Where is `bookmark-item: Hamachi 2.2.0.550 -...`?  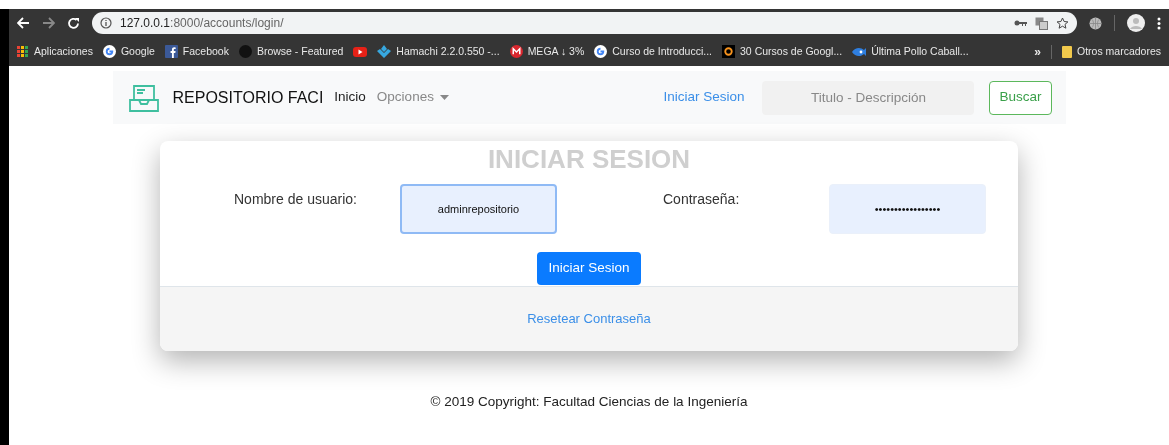 bookmark-item: Hamachi 2.2.0.550 -... is located at coordinates (438, 51).